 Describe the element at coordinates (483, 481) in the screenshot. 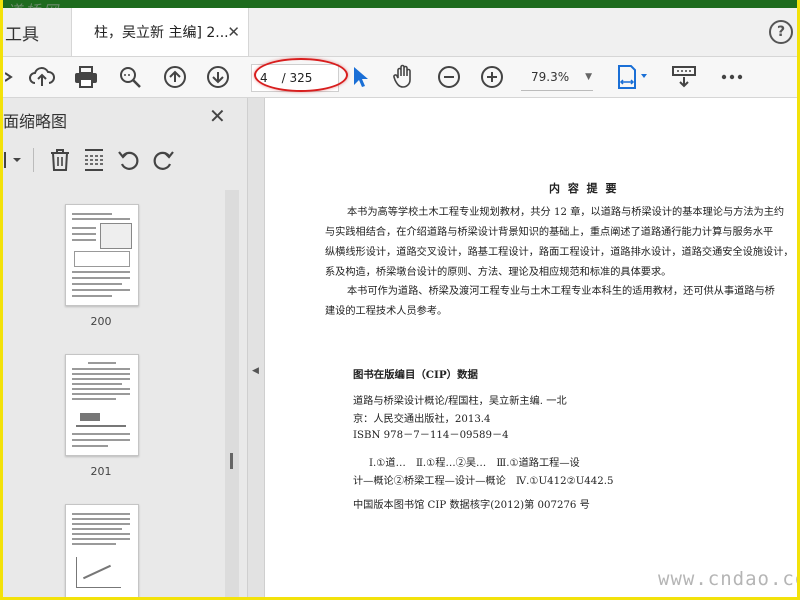

I see `cip-line: 计—概论②桥梁工程—设计—概论 Ⅳ.①U412②U442.5` at that location.